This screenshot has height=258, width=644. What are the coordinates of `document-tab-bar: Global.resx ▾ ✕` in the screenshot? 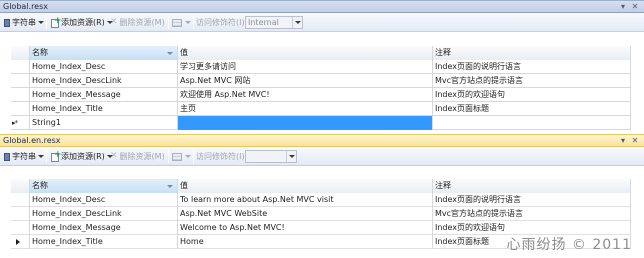 It's located at (322, 6).